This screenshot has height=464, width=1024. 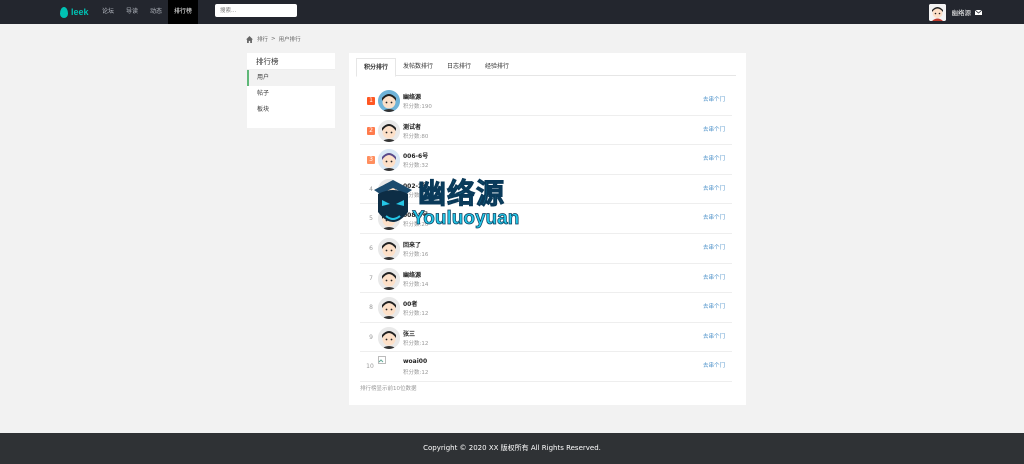 What do you see at coordinates (417, 107) in the screenshot?
I see `user-score: 积分数:190` at bounding box center [417, 107].